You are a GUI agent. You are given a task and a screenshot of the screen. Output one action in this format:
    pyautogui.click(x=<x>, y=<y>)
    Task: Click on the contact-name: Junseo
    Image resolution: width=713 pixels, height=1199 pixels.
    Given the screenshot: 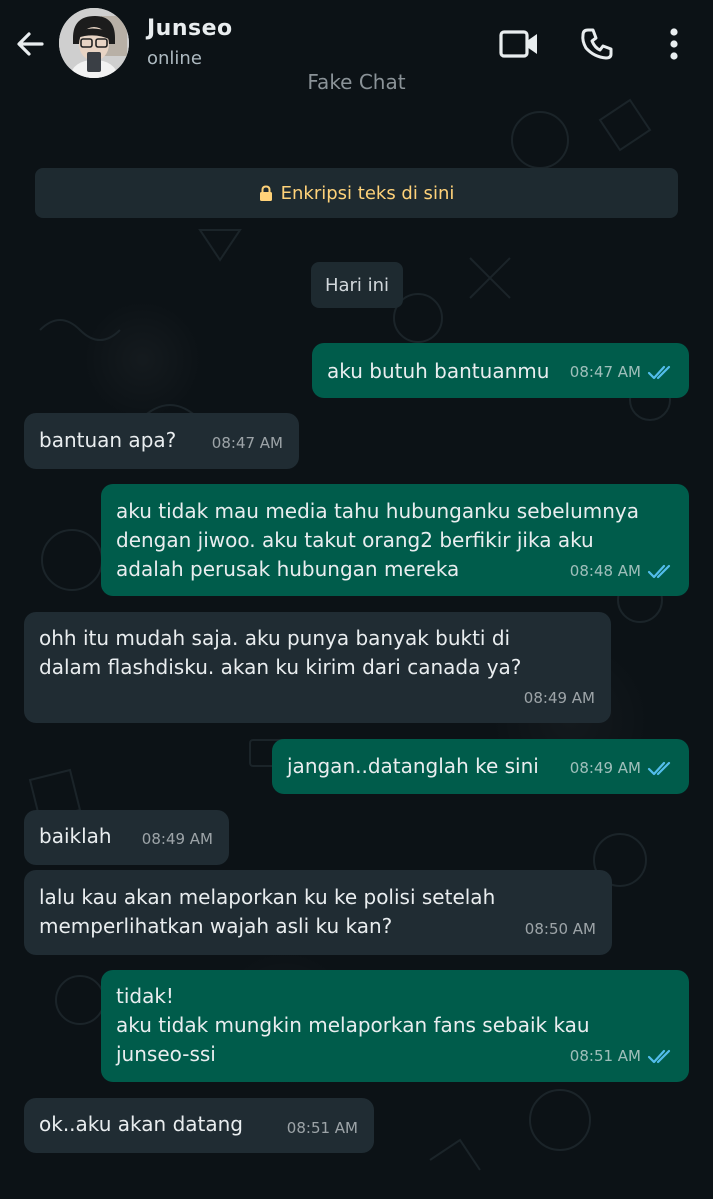 What is the action you would take?
    pyautogui.click(x=190, y=28)
    